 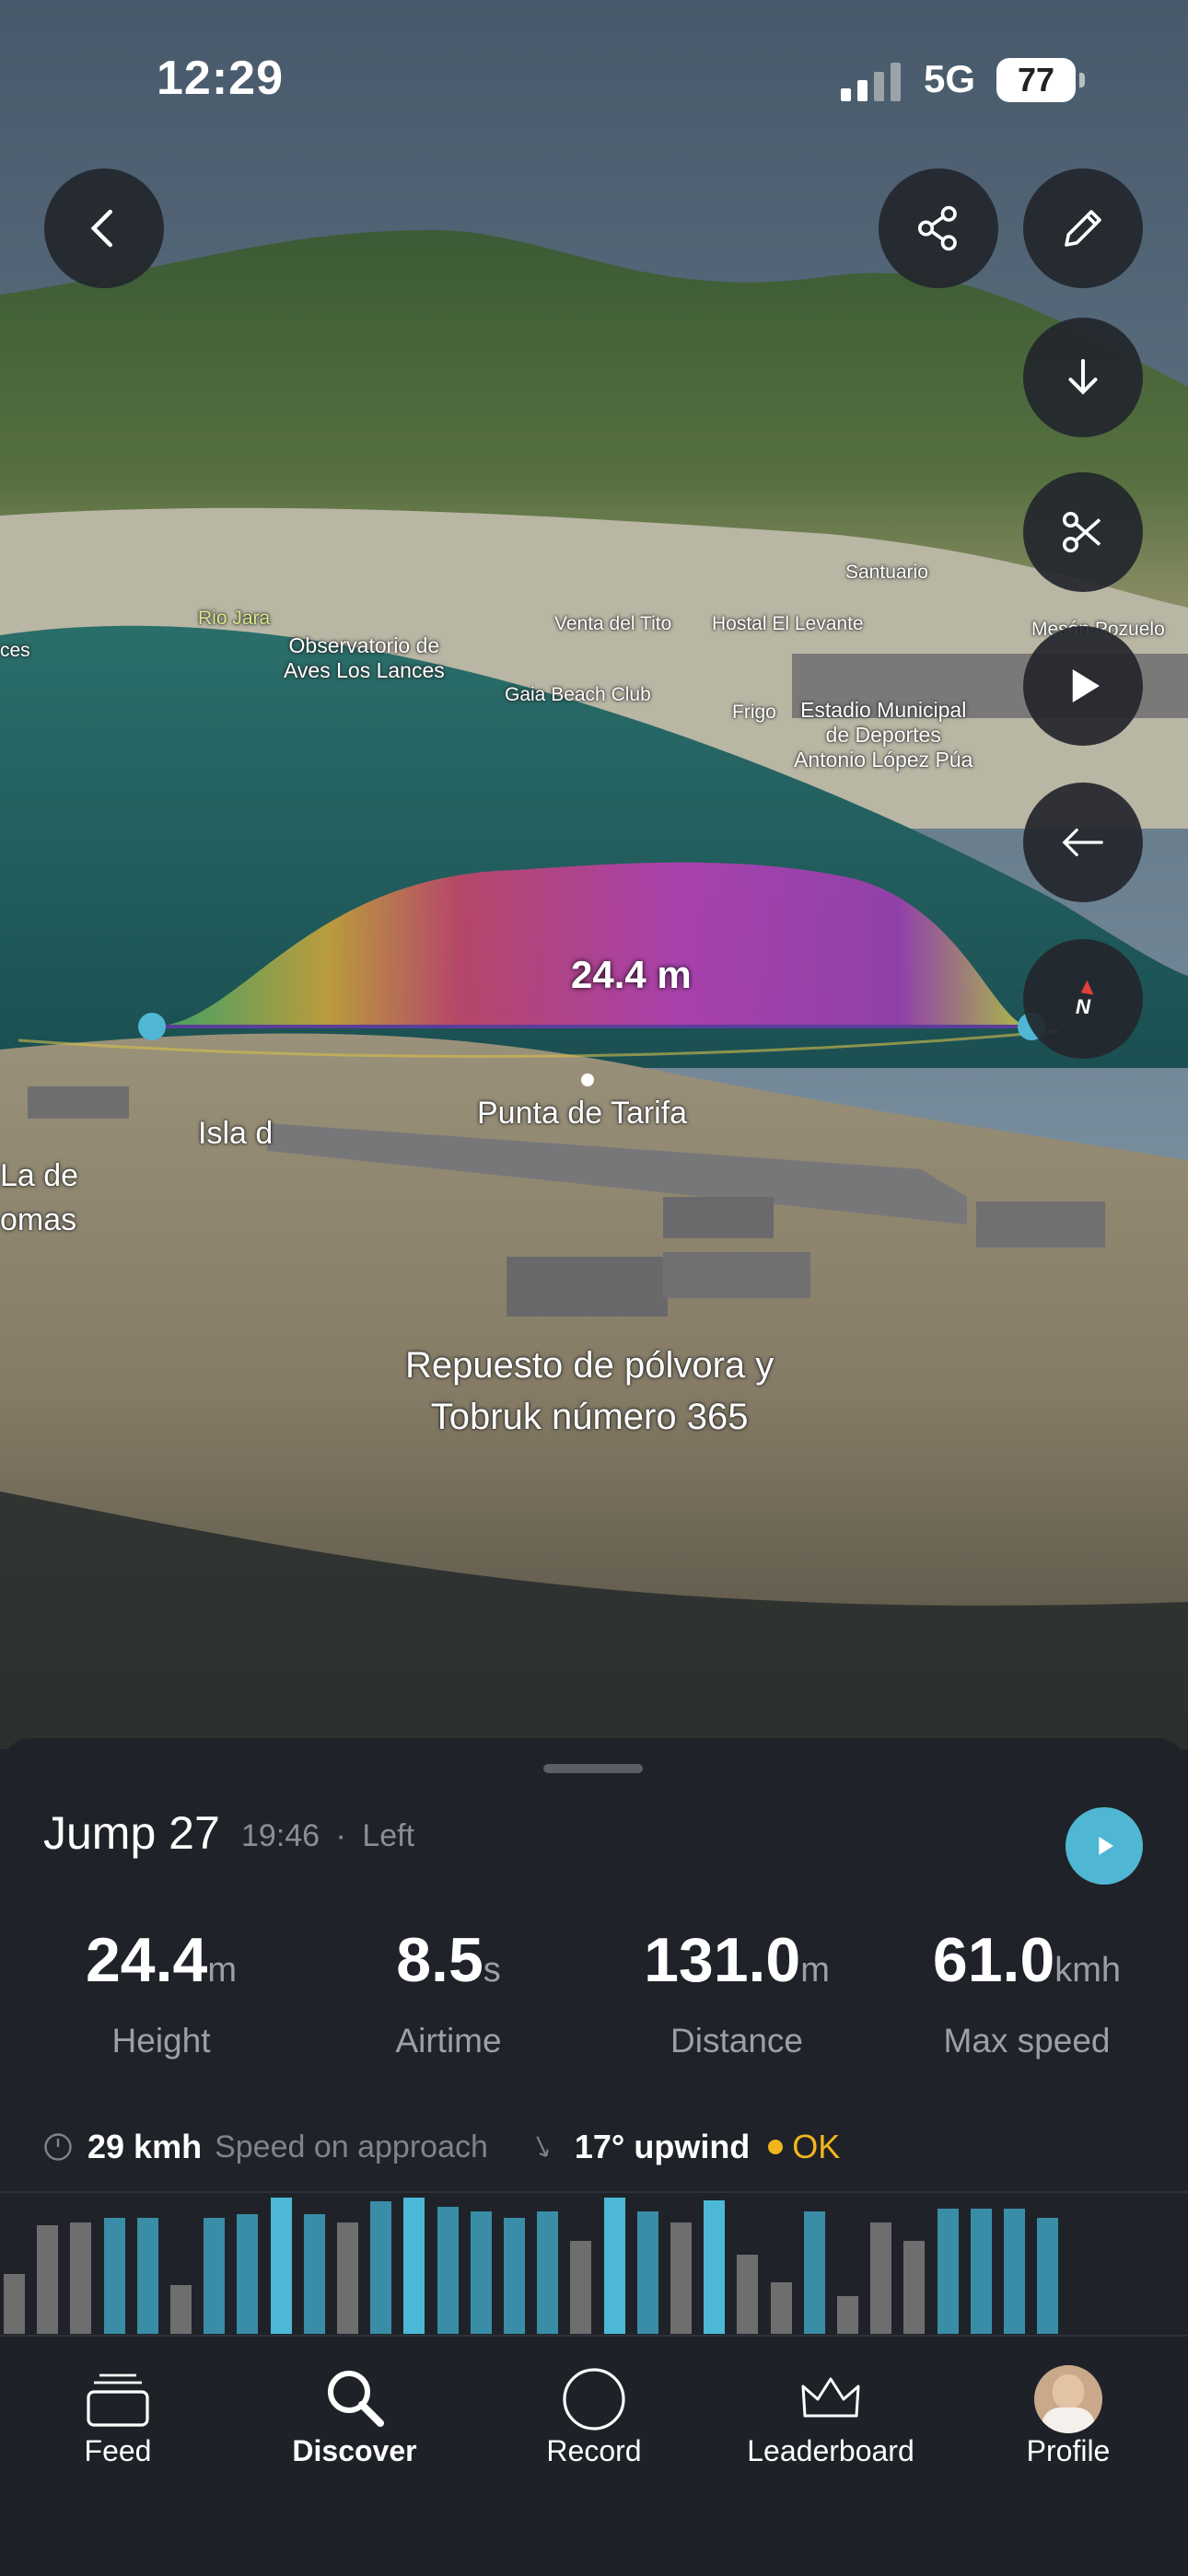 I want to click on svg-text: N, so click(x=1083, y=1006).